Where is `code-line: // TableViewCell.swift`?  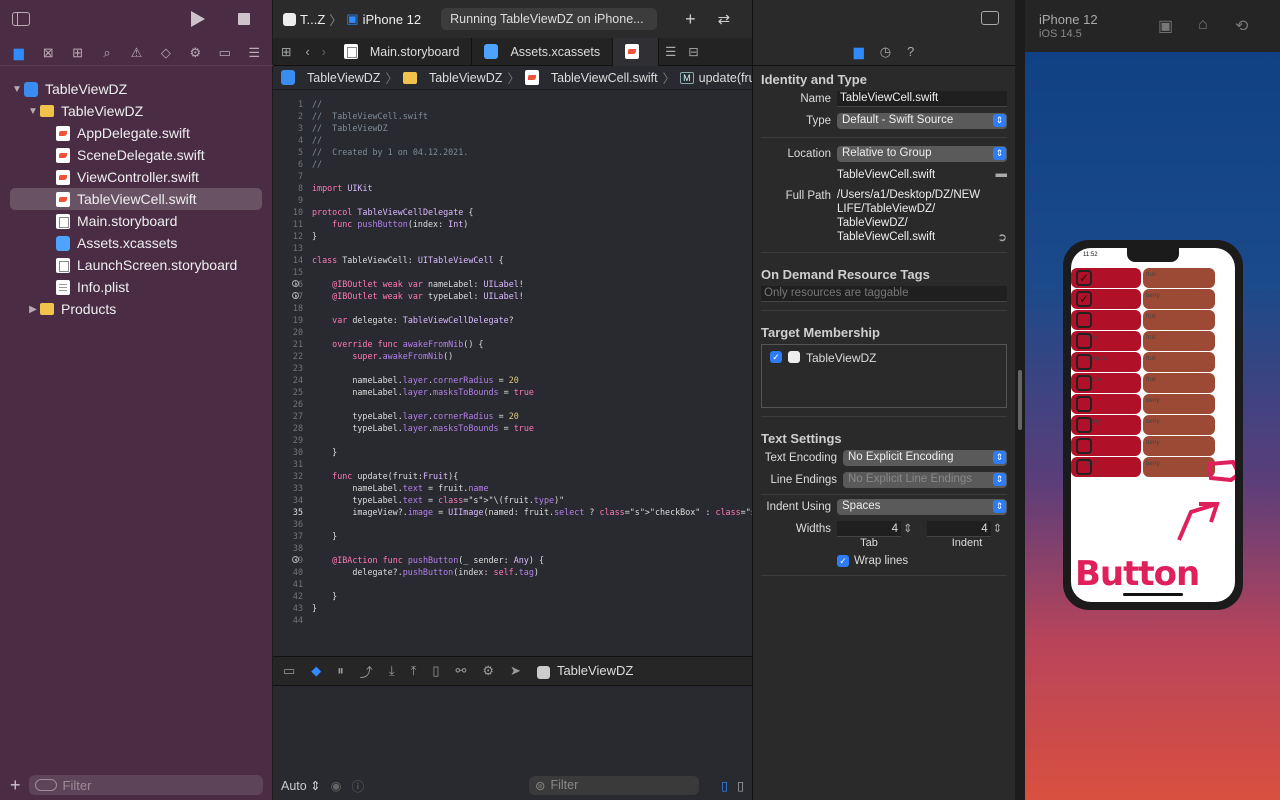 code-line: // TableViewCell.swift is located at coordinates (370, 116).